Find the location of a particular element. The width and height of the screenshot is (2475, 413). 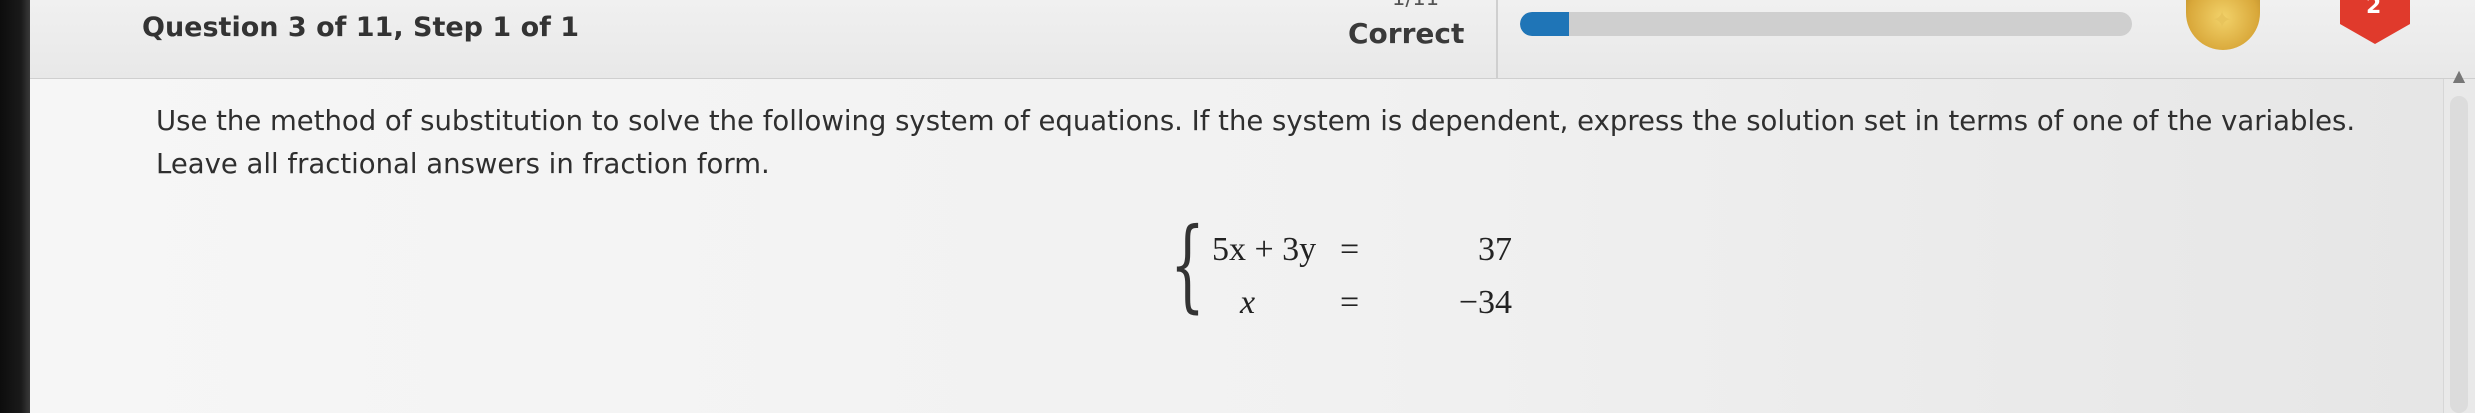

left-brace-icon: { is located at coordinates (1187, 264).